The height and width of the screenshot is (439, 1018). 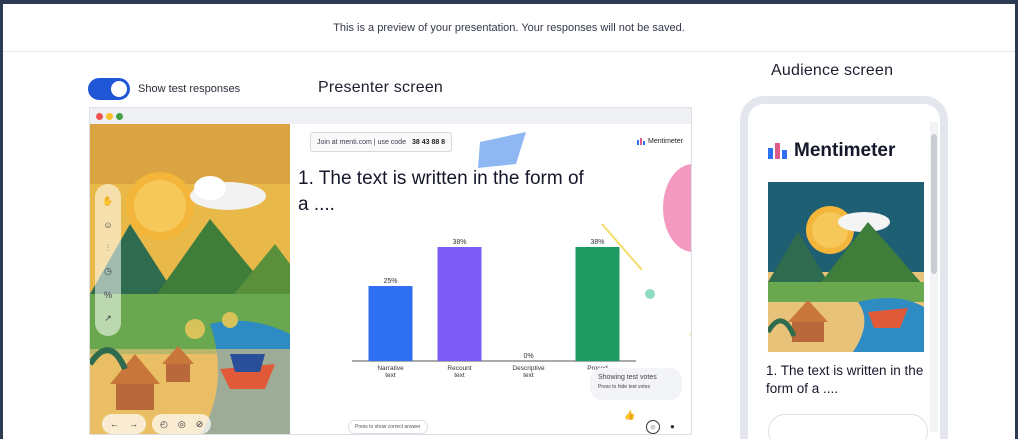 What do you see at coordinates (99, 116) in the screenshot?
I see `close-dot-icon` at bounding box center [99, 116].